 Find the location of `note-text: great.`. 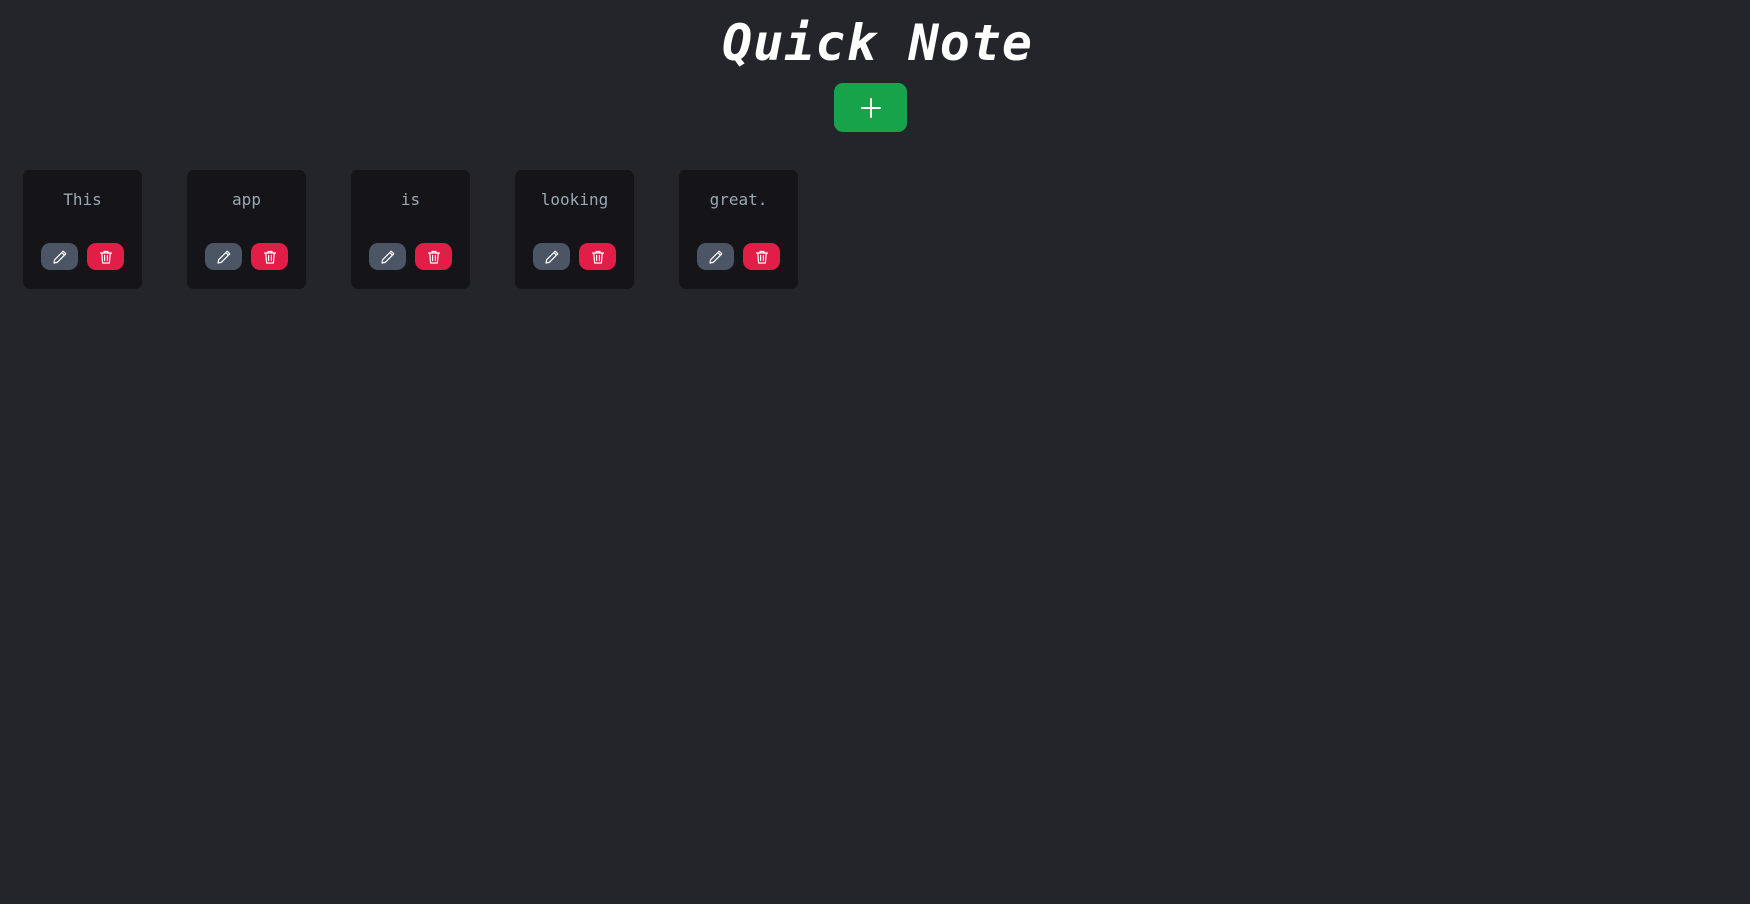

note-text: great. is located at coordinates (738, 199).